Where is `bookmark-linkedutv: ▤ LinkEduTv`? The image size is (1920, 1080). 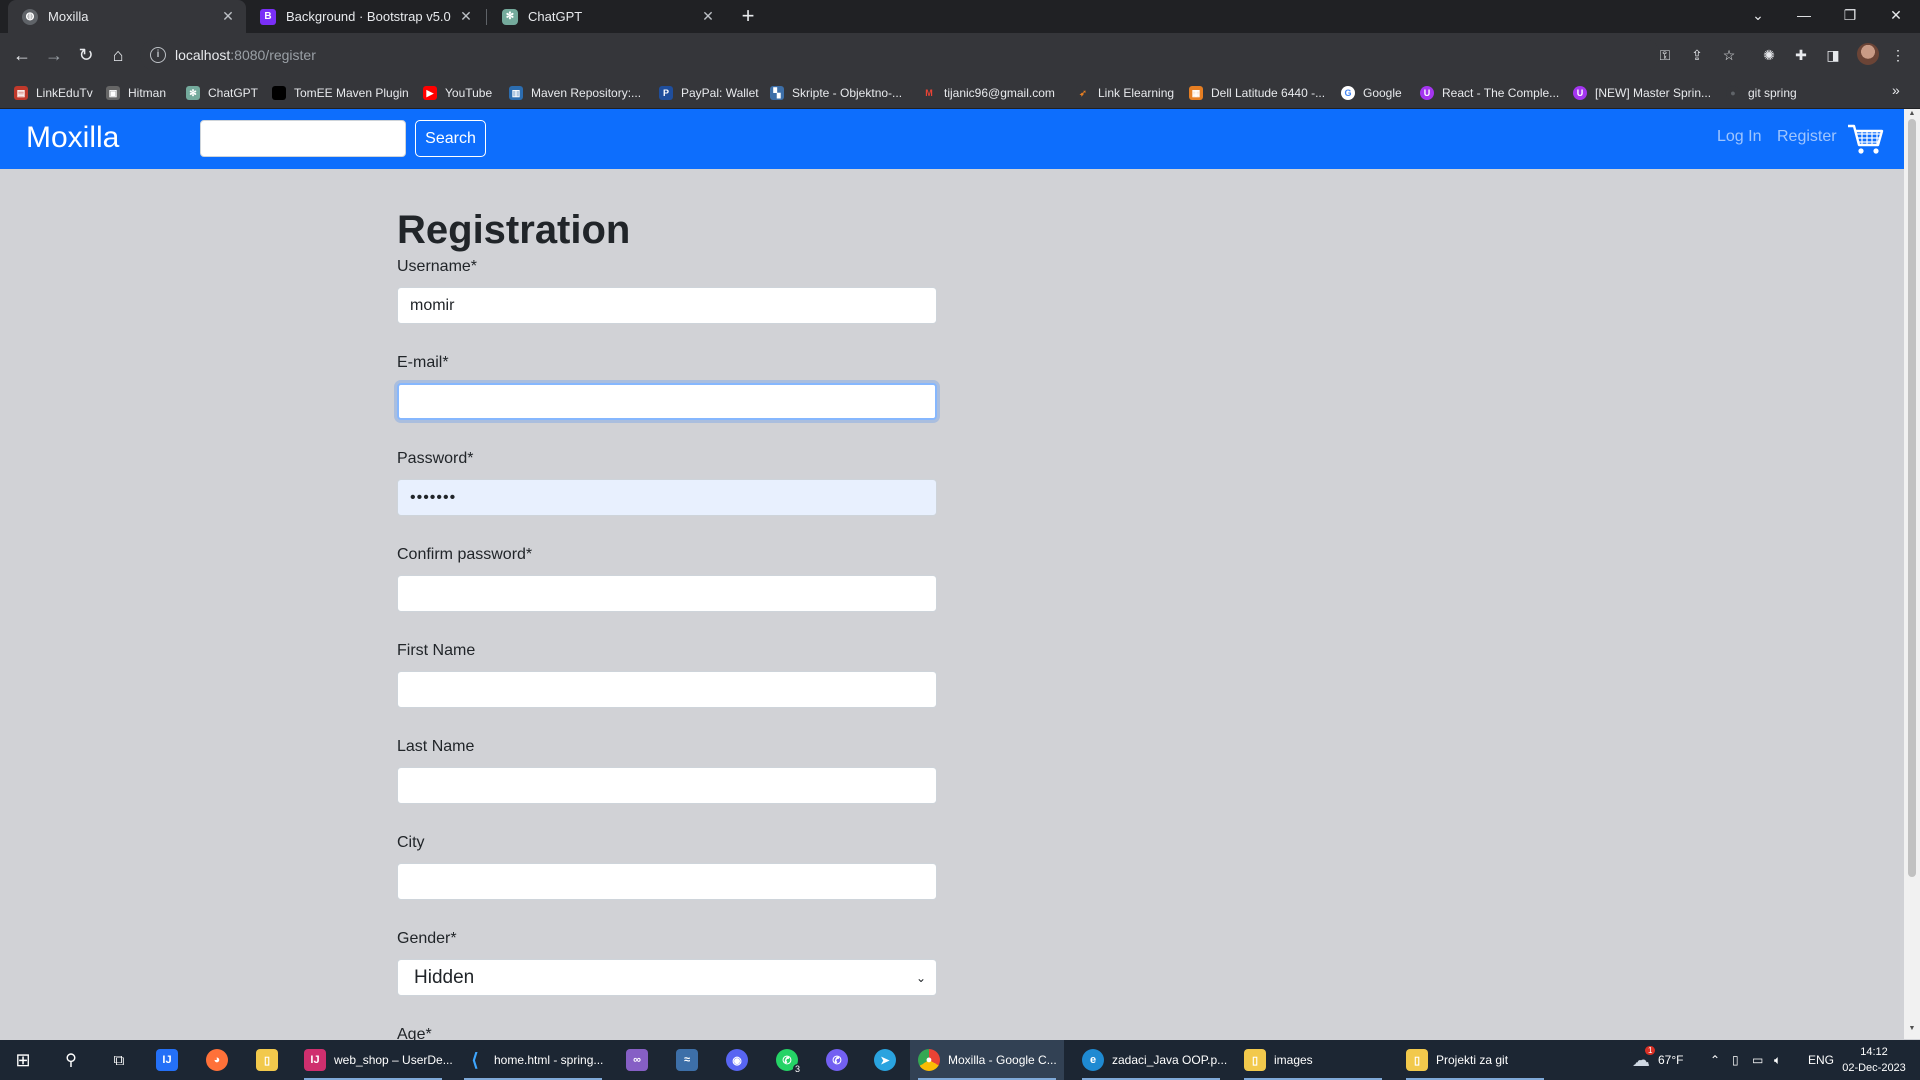
bookmark-linkedutv: ▤ LinkEduTv is located at coordinates (53, 93).